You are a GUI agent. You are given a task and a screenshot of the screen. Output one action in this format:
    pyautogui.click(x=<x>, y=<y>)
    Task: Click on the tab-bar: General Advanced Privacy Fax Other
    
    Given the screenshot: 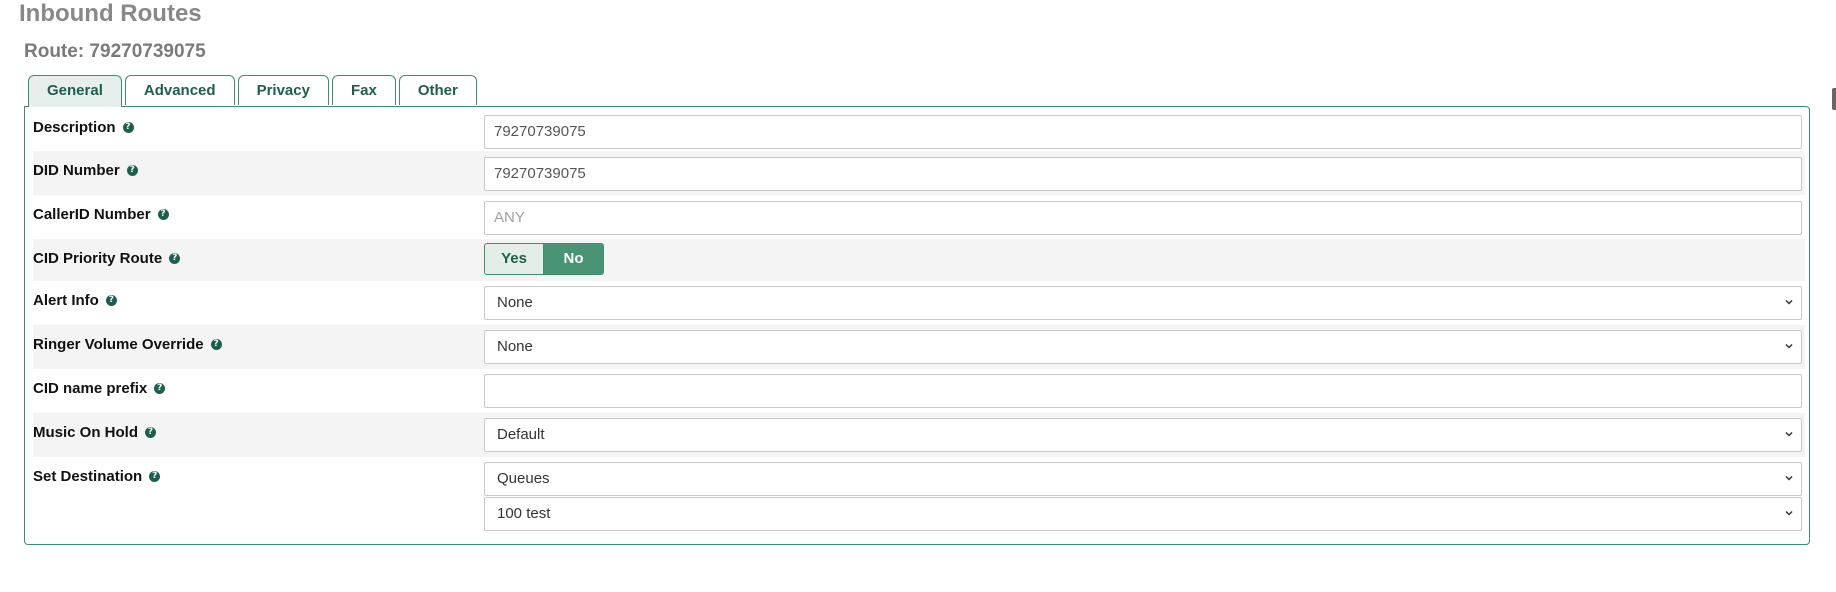 What is the action you would take?
    pyautogui.click(x=252, y=91)
    